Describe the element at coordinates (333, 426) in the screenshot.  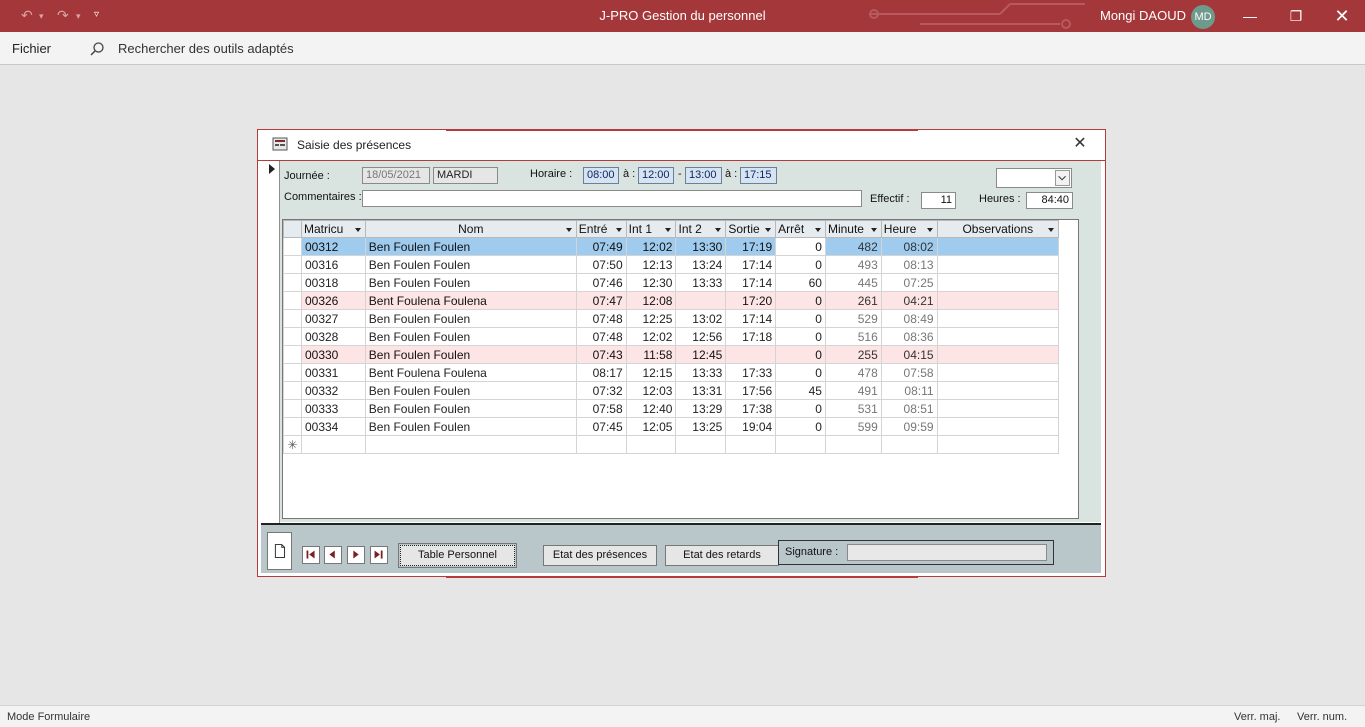
I see `cell-mat: 00334` at that location.